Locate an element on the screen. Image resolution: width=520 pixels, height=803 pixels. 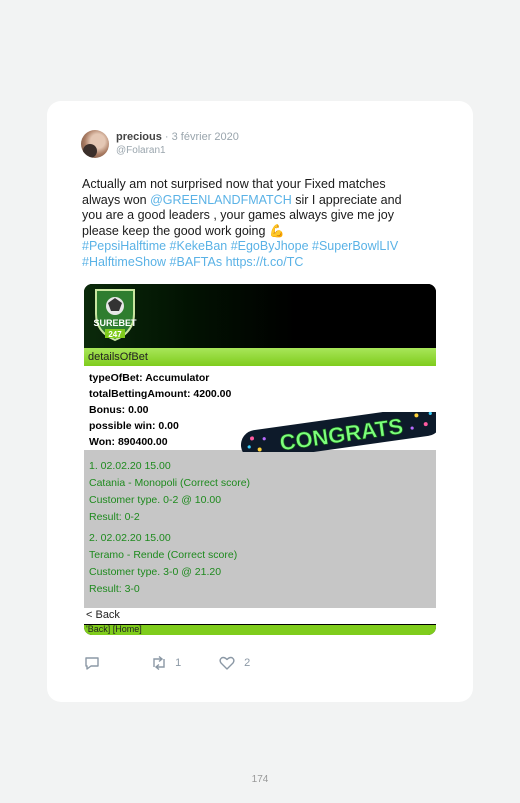
retweet-action: 1 is located at coordinates (166, 663).